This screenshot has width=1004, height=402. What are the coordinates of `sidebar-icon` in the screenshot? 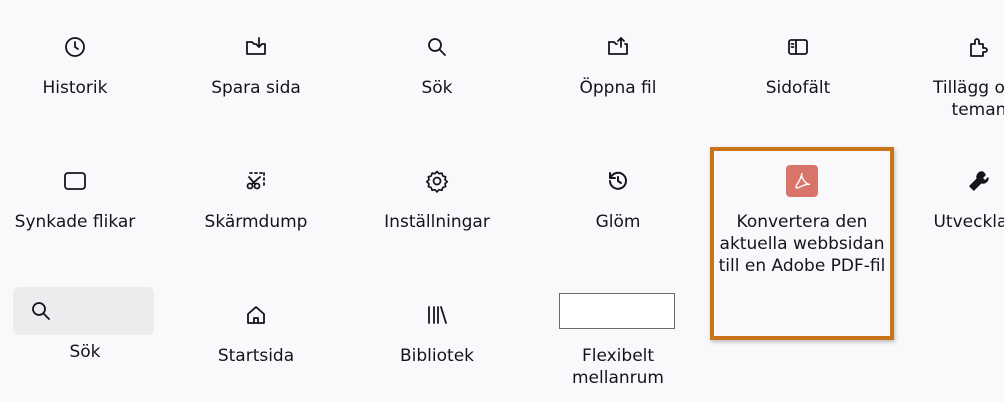 It's located at (798, 47).